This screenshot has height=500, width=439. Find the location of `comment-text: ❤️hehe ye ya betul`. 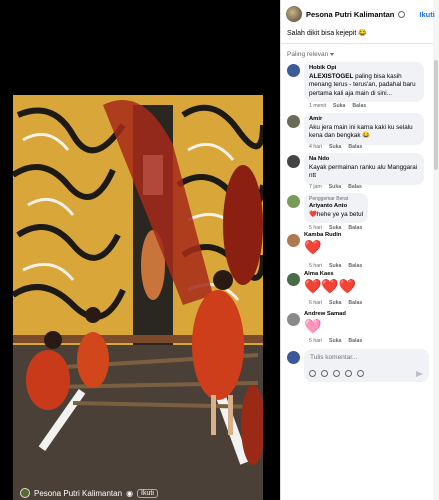

comment-text: ❤️hehe ye ya betul is located at coordinates (336, 214).